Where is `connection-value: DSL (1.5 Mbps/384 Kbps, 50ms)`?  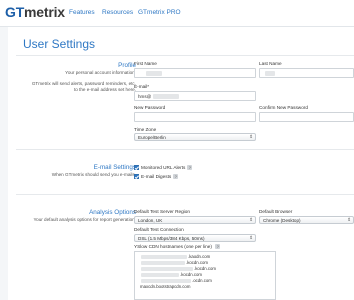 connection-value: DSL (1.5 Mbps/384 Kbps, 50ms) is located at coordinates (171, 238).